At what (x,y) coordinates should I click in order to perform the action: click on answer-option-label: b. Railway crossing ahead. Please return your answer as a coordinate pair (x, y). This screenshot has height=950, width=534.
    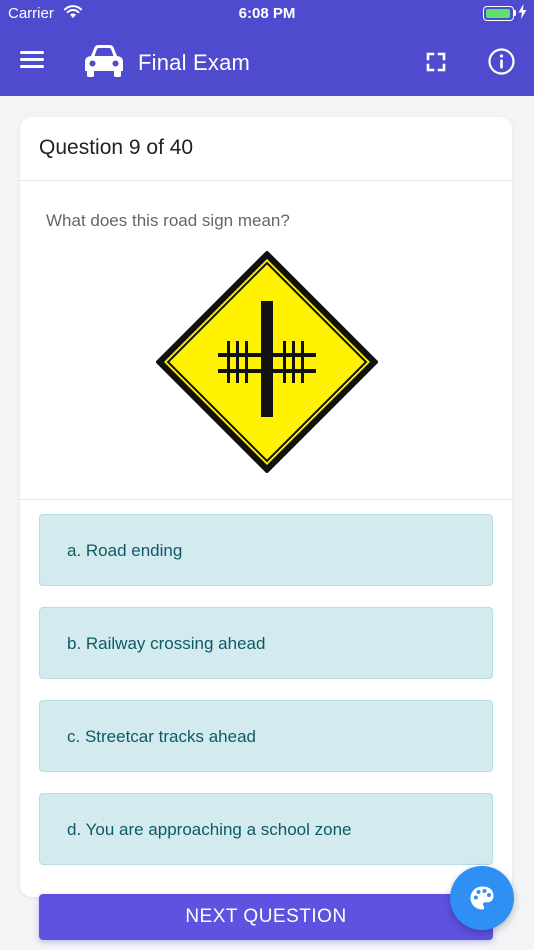
    Looking at the image, I should click on (166, 643).